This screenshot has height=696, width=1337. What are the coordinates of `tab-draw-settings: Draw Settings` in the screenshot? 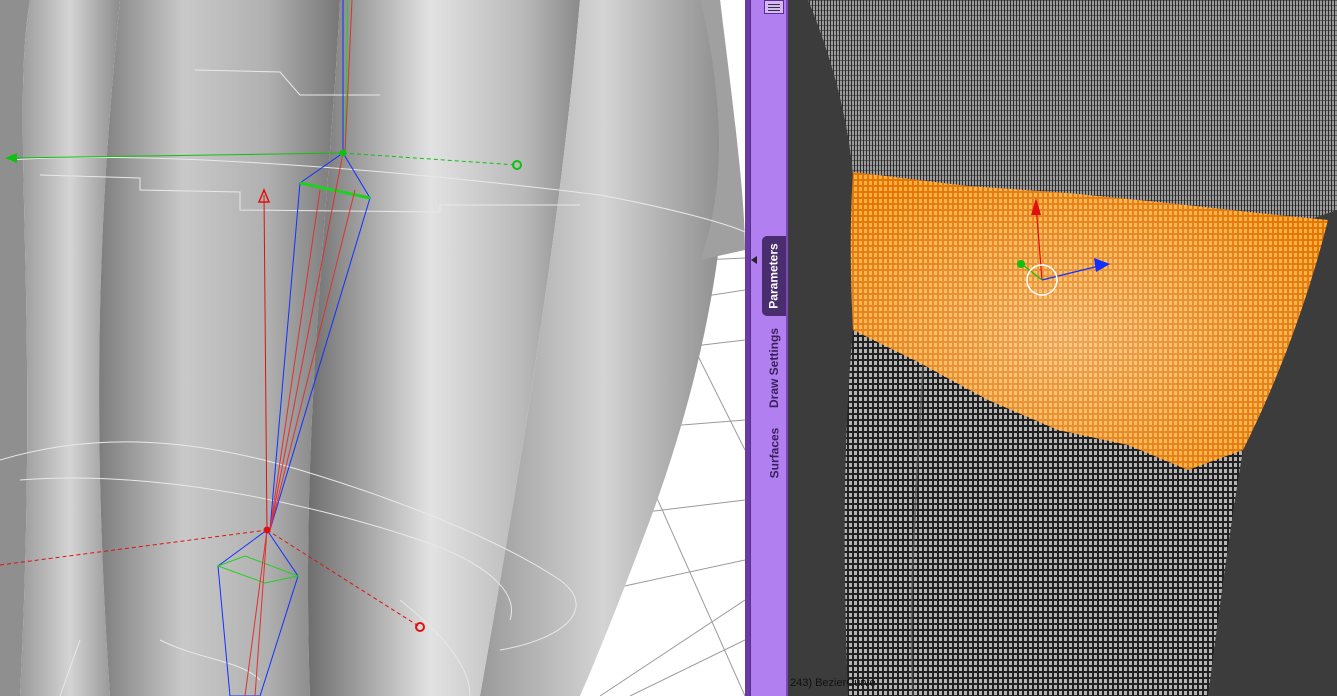 It's located at (774, 368).